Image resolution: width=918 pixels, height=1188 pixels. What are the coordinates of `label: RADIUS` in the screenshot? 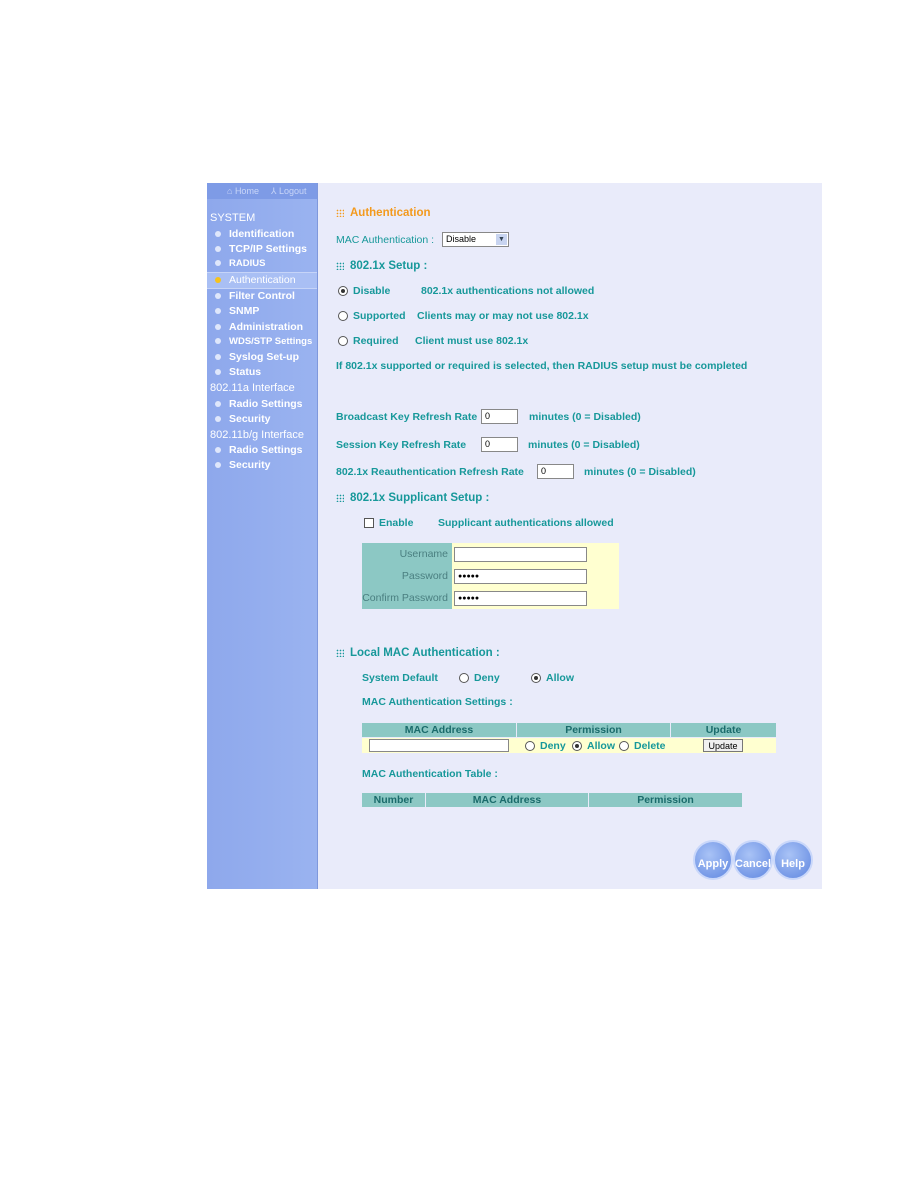 It's located at (247, 263).